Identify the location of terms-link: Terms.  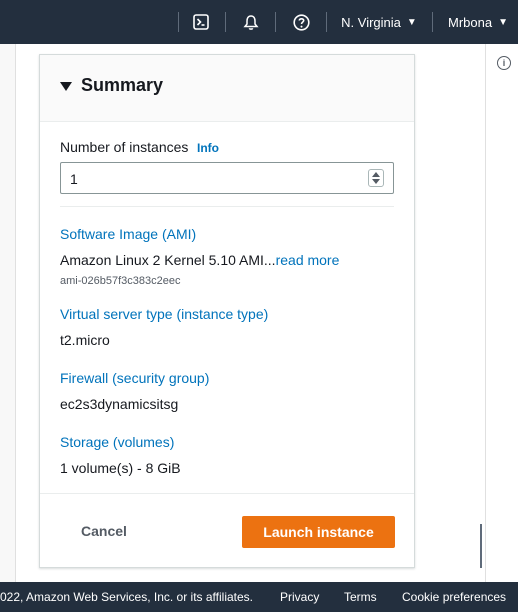
(360, 597).